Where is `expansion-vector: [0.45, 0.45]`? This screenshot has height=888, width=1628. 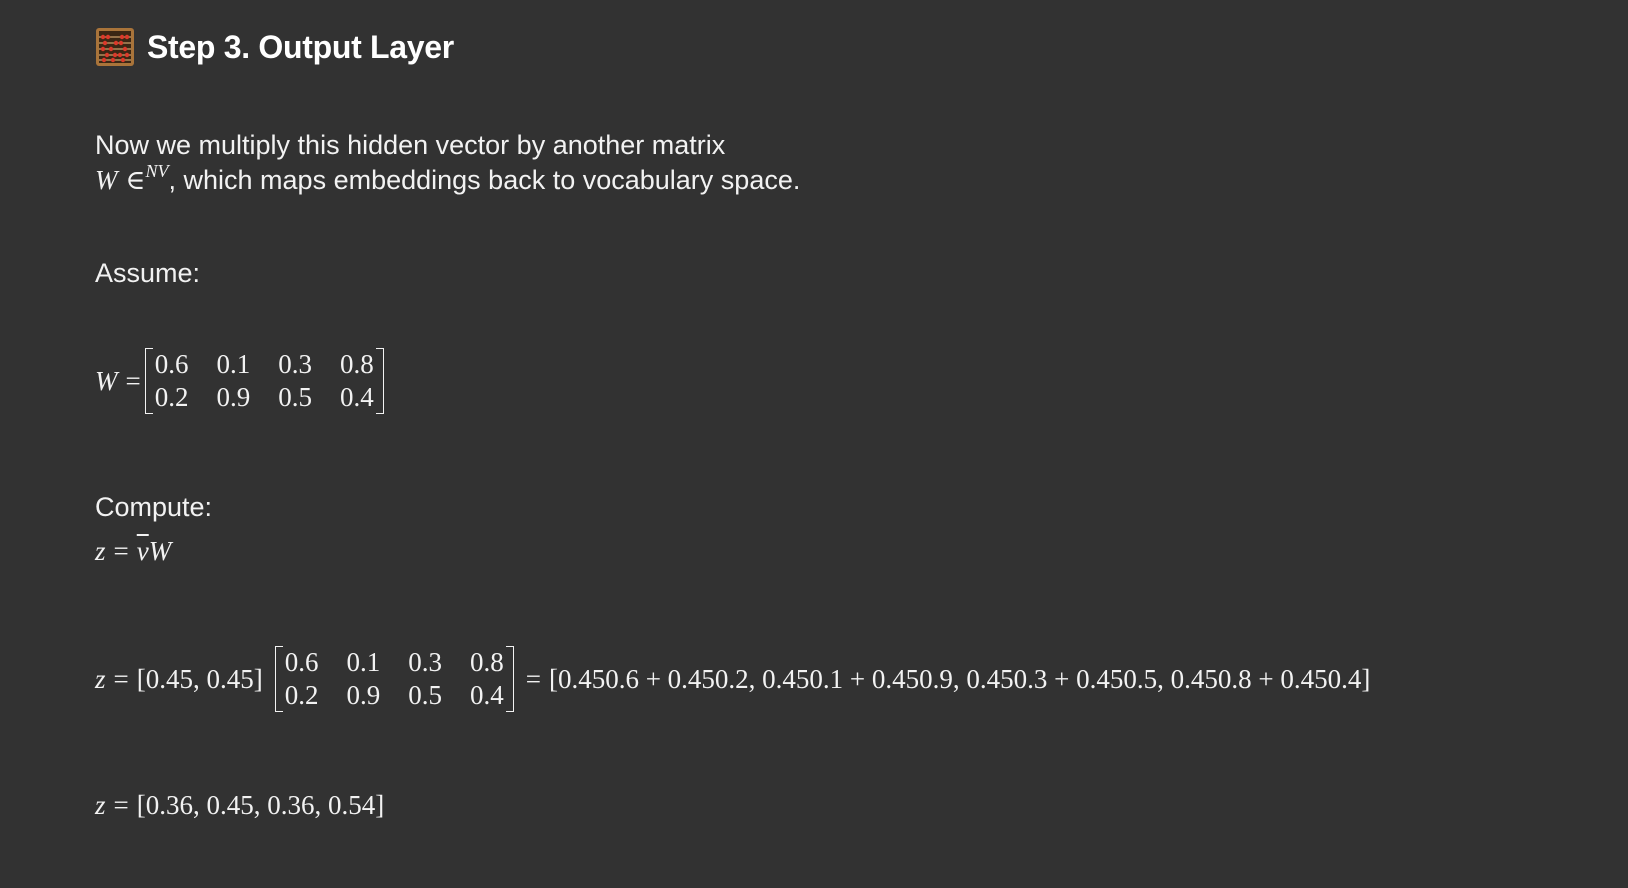
expansion-vector: [0.45, 0.45] is located at coordinates (199, 678).